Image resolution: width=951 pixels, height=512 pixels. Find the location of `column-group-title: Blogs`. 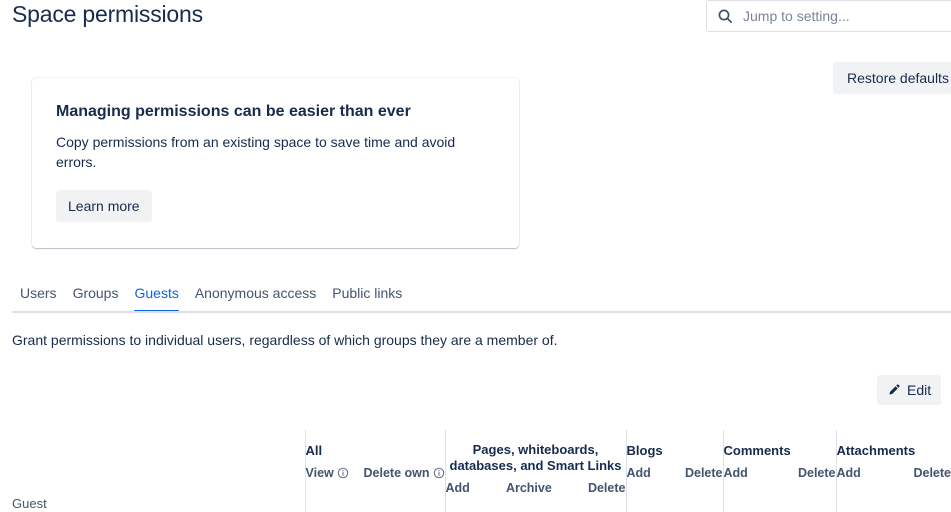

column-group-title: Blogs is located at coordinates (644, 450).